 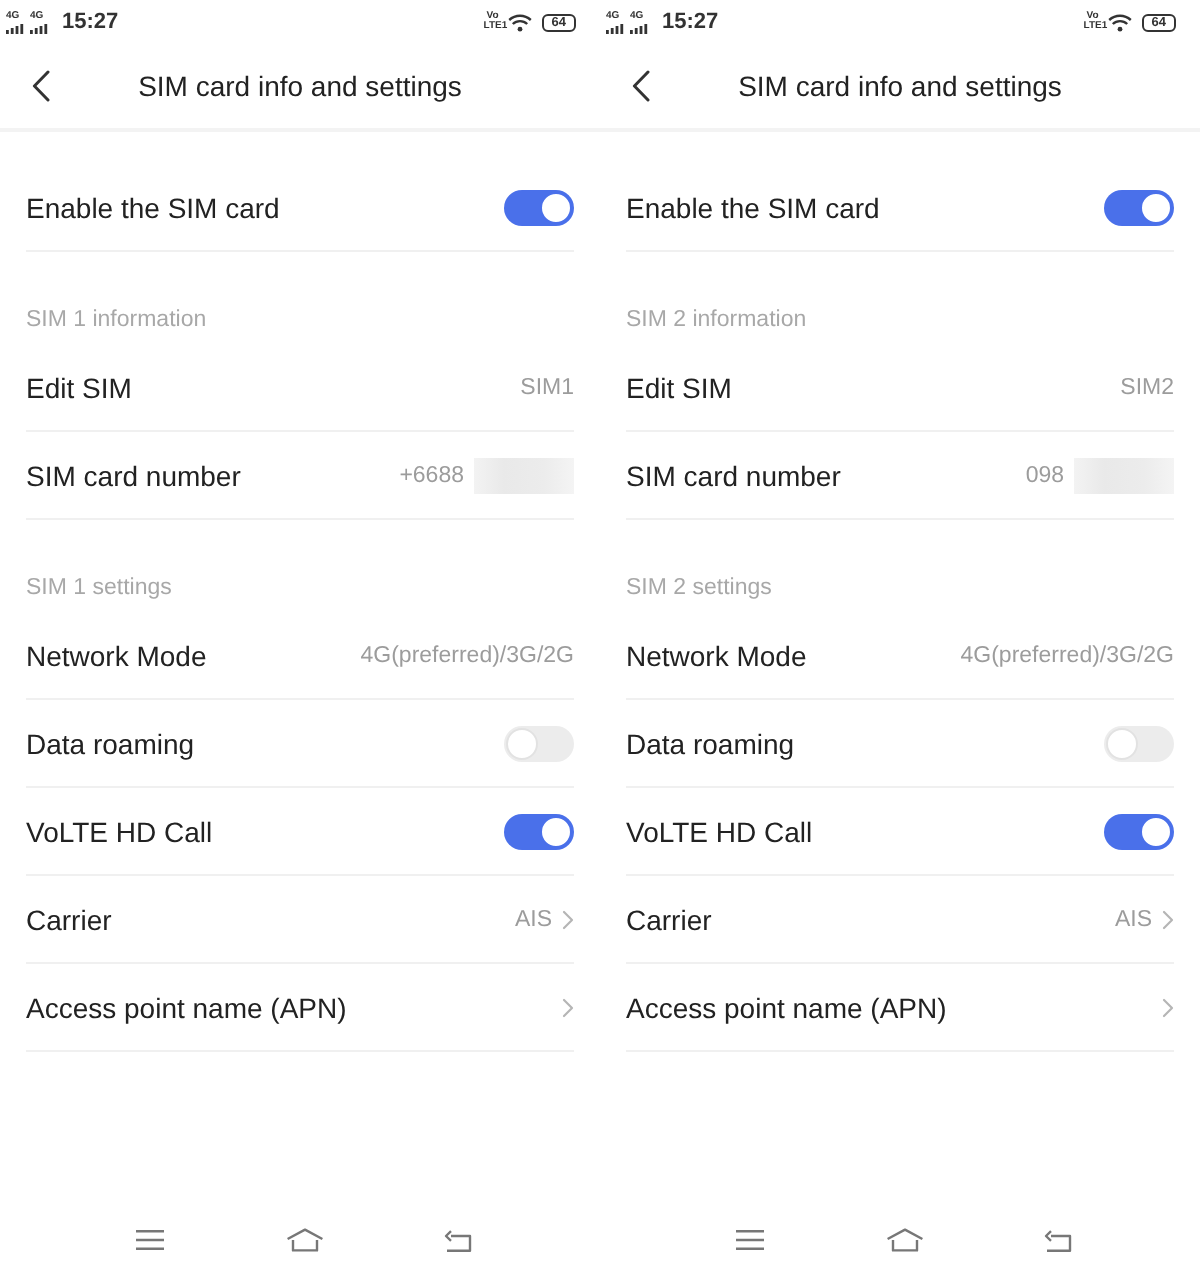 I want to click on setting-value: SIM2, so click(x=1147, y=387).